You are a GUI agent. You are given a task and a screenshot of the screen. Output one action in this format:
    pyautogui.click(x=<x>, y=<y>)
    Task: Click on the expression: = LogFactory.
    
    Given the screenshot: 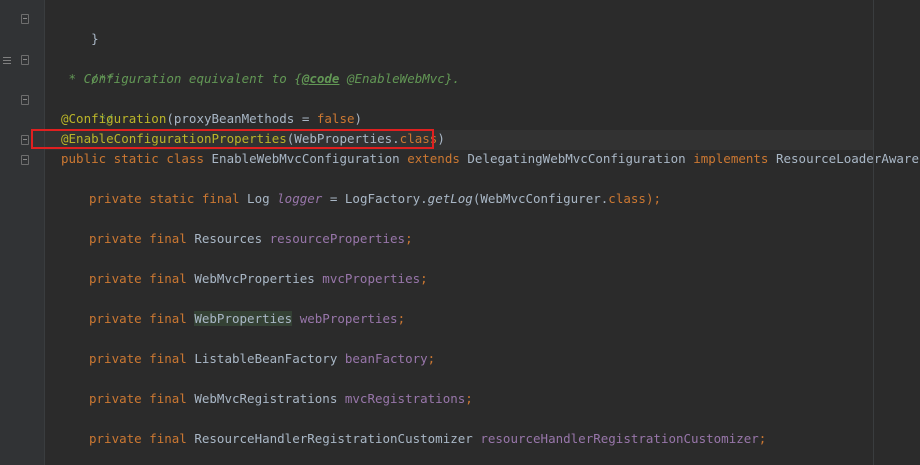 What is the action you would take?
    pyautogui.click(x=375, y=198)
    